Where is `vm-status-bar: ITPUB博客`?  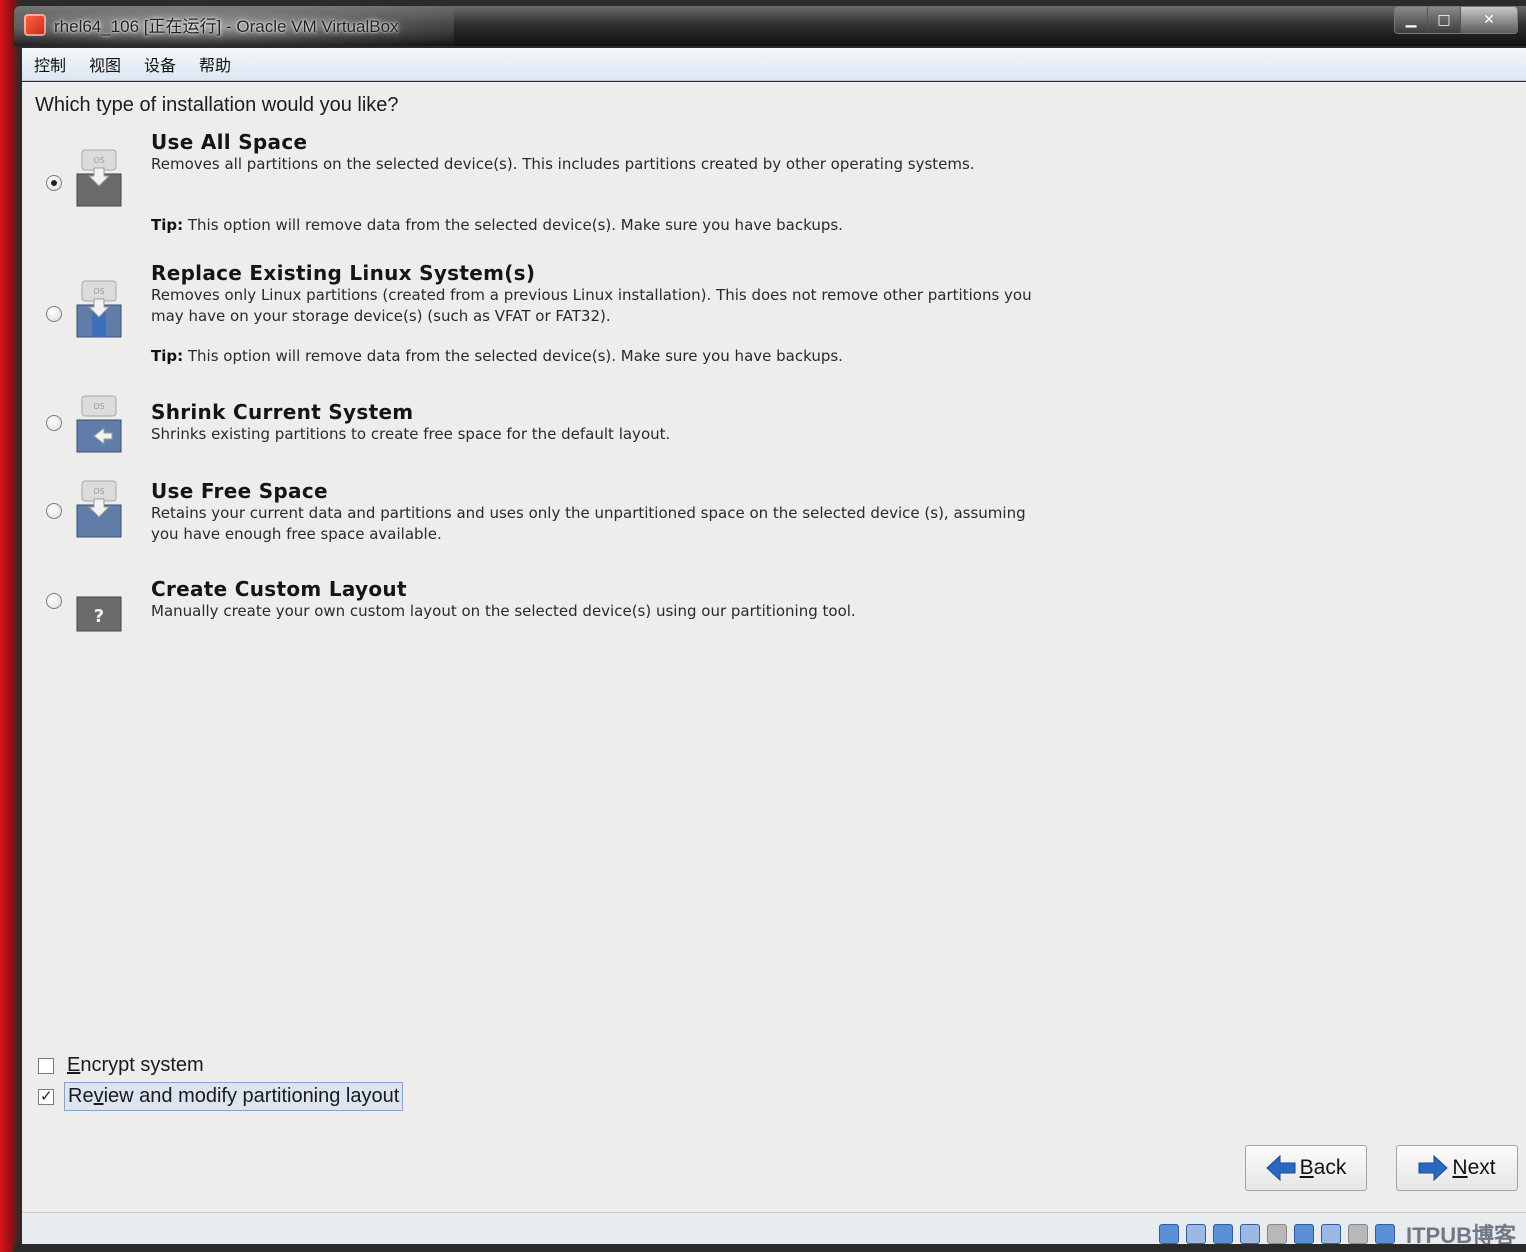
vm-status-bar: ITPUB博客 is located at coordinates (774, 1230).